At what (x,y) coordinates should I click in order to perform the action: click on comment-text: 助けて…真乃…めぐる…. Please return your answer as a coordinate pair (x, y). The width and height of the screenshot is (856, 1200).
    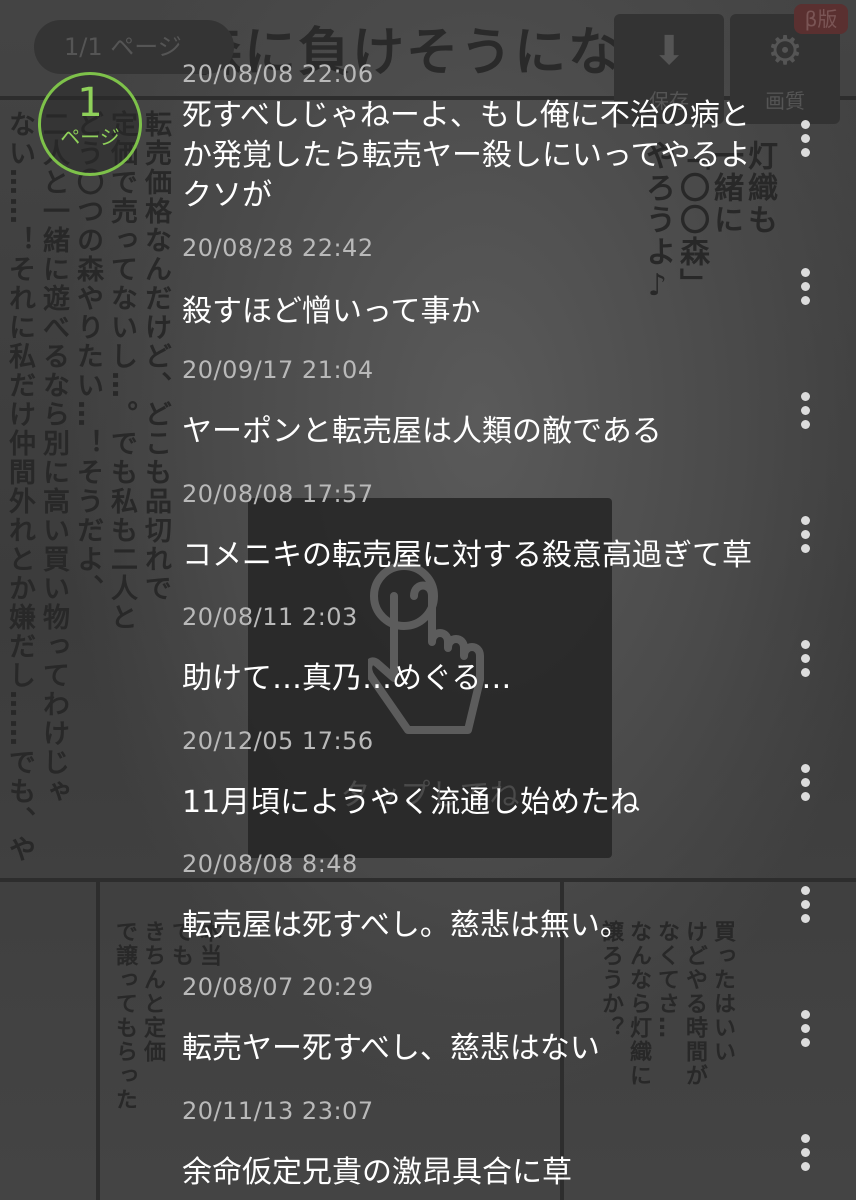
    Looking at the image, I should click on (347, 678).